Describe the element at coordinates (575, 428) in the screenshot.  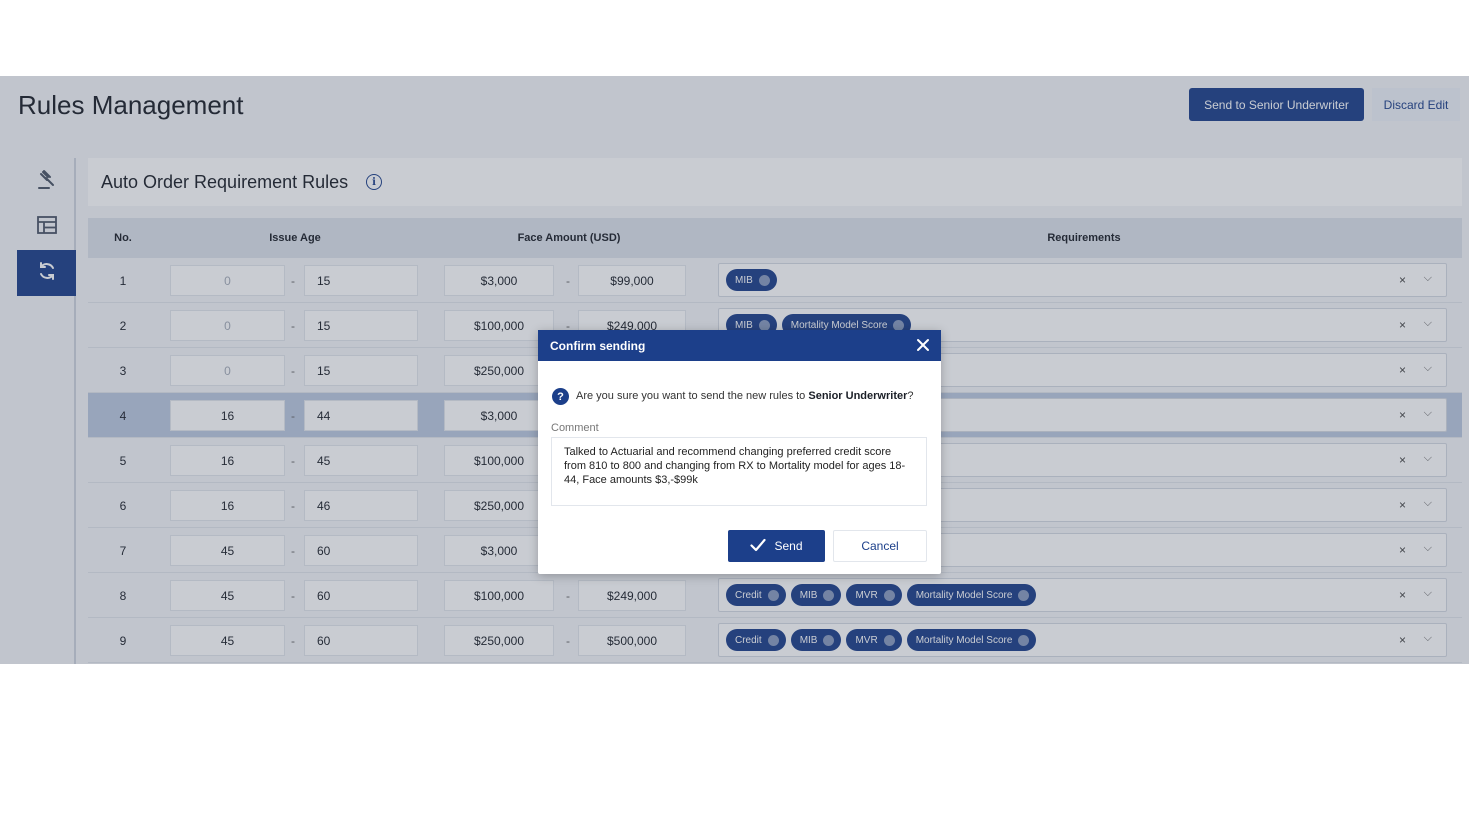
I see `comment-label: Comment` at that location.